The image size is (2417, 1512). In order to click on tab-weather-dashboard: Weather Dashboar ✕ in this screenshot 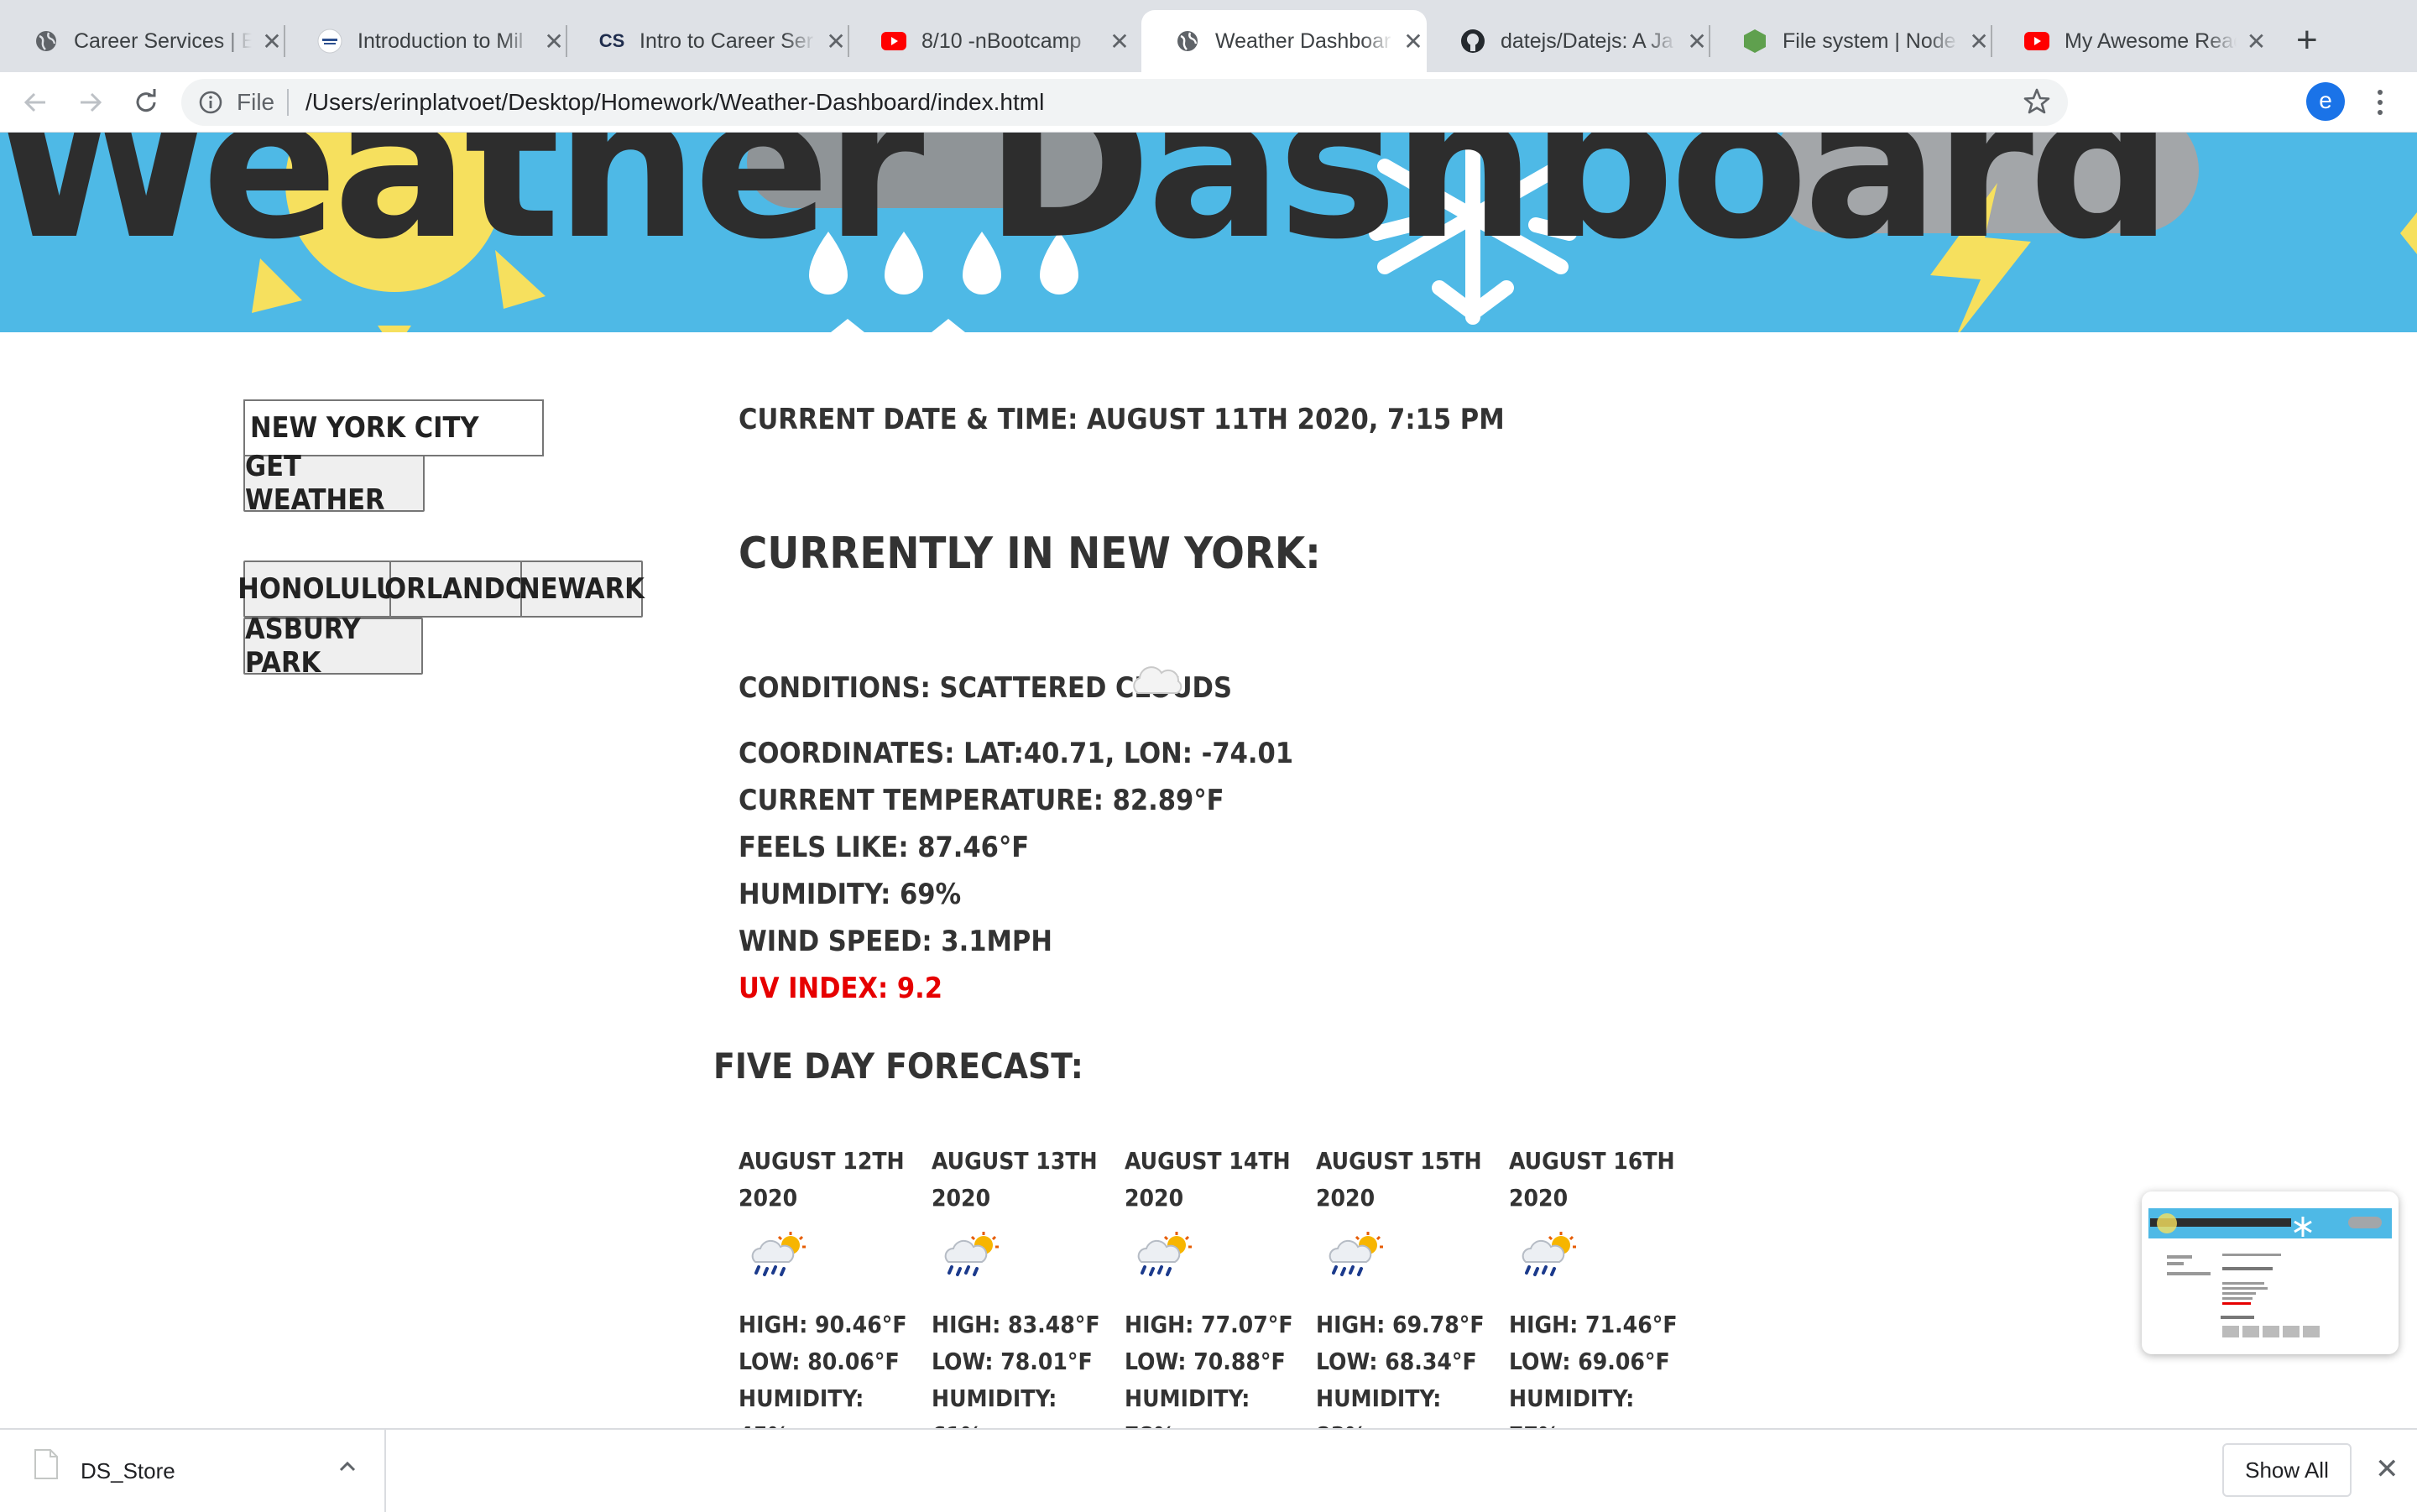, I will do `click(1284, 41)`.